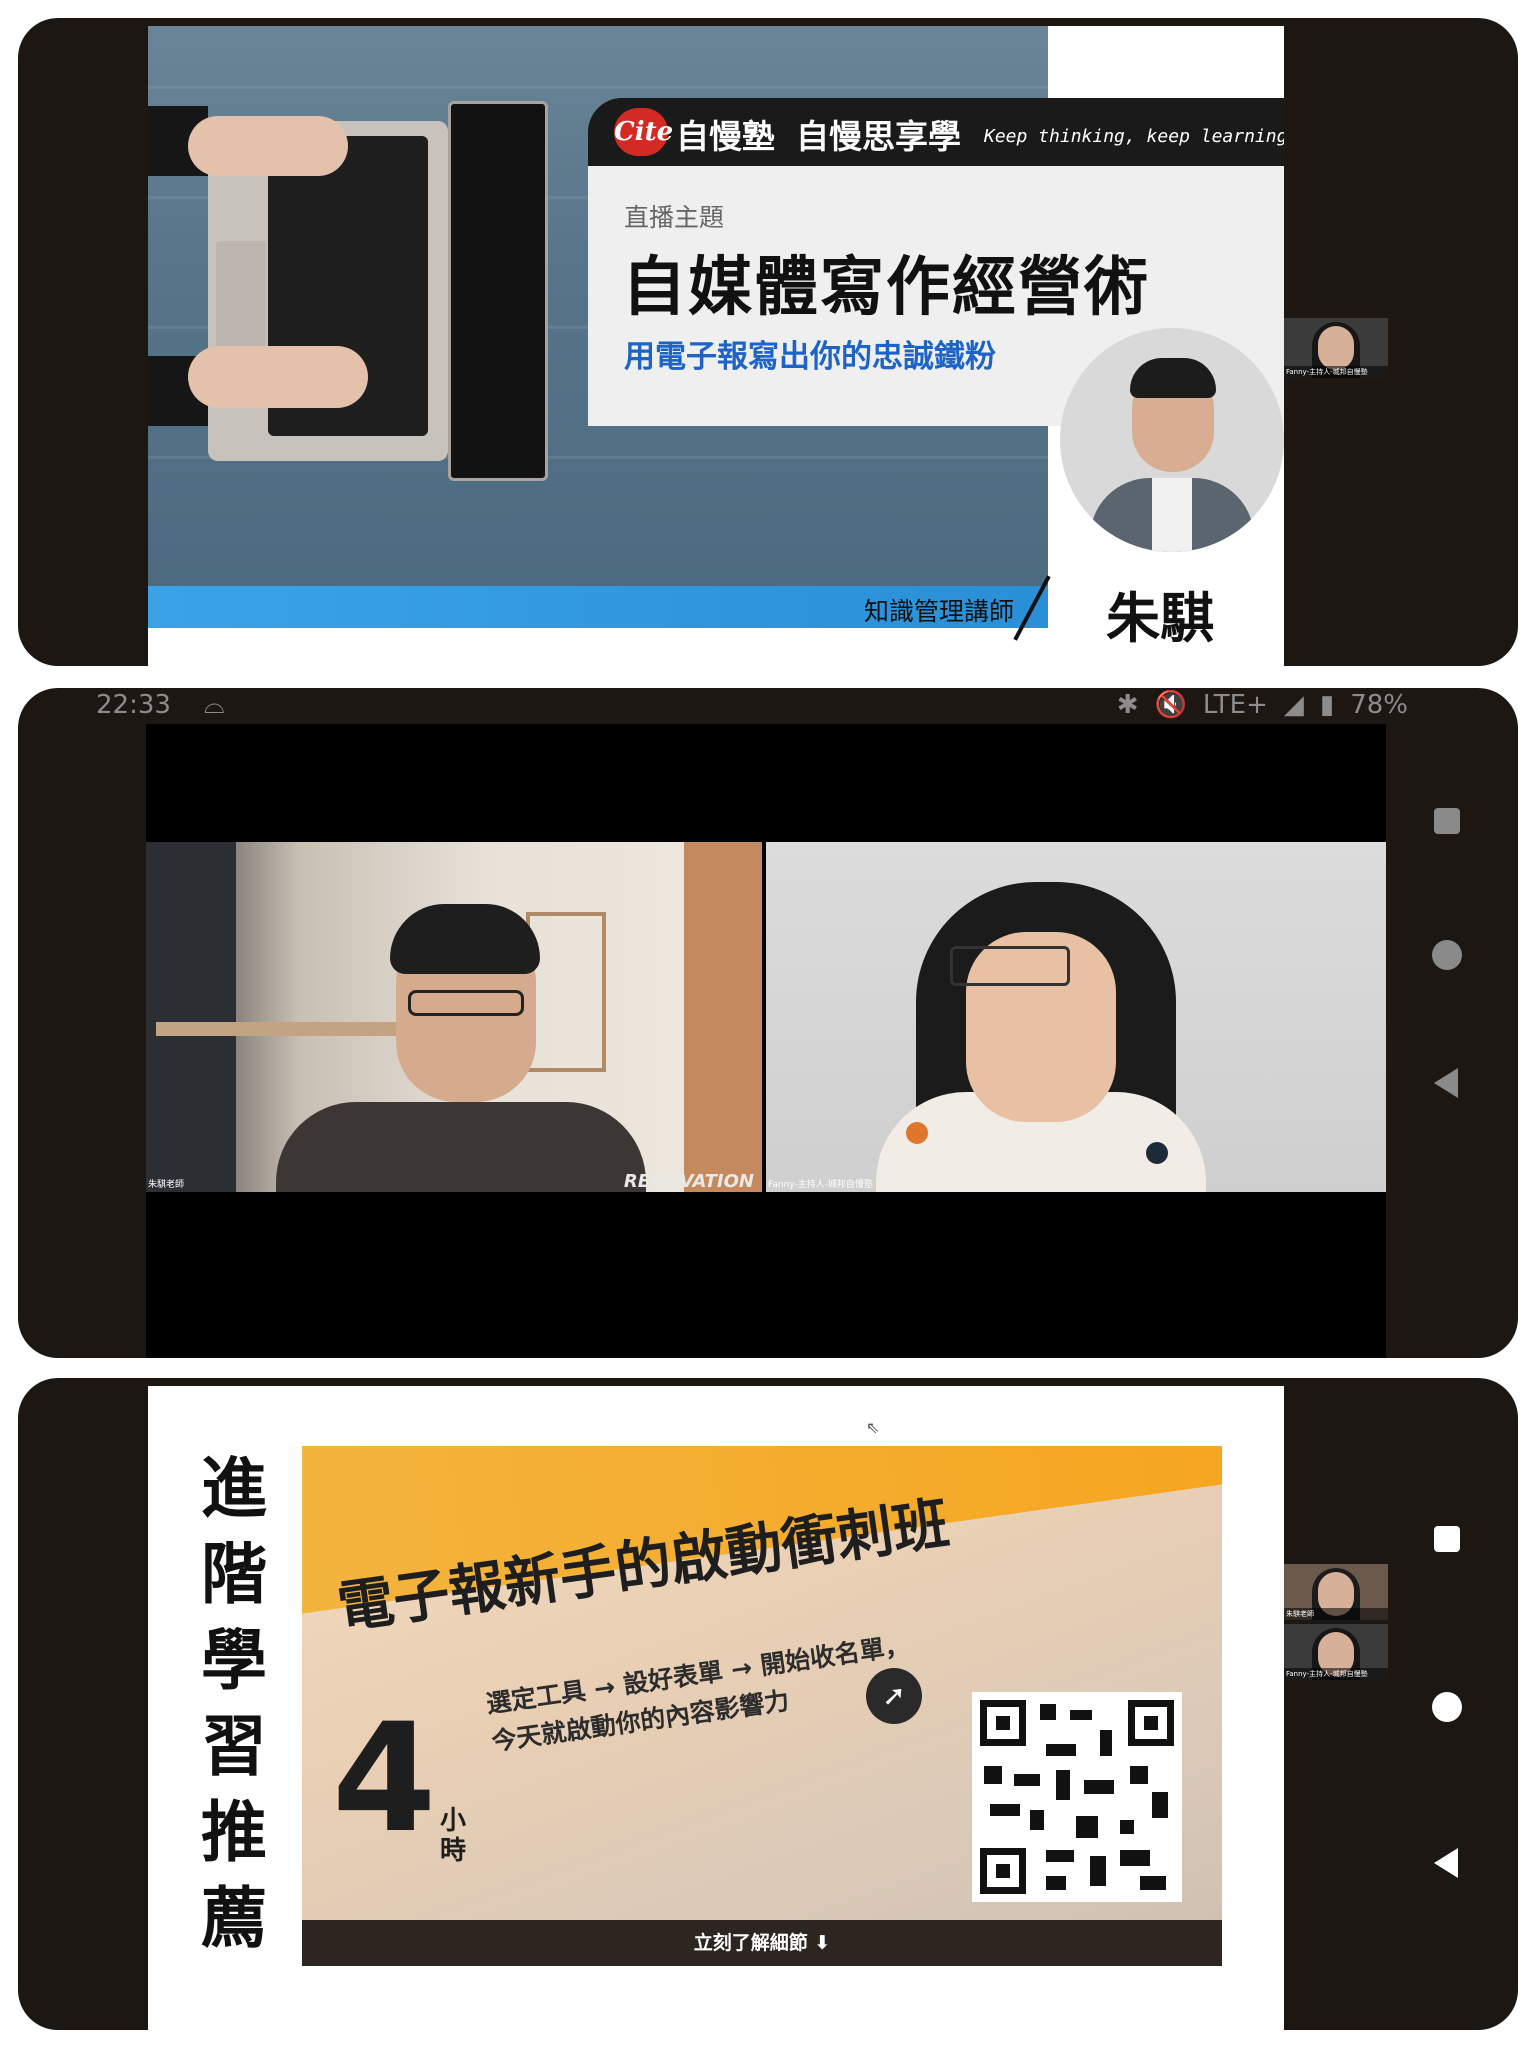 The width and height of the screenshot is (1536, 2048). Describe the element at coordinates (1076, 1017) in the screenshot. I see `video-tile-host: Fanny-主持人-城邦自慢塾` at that location.